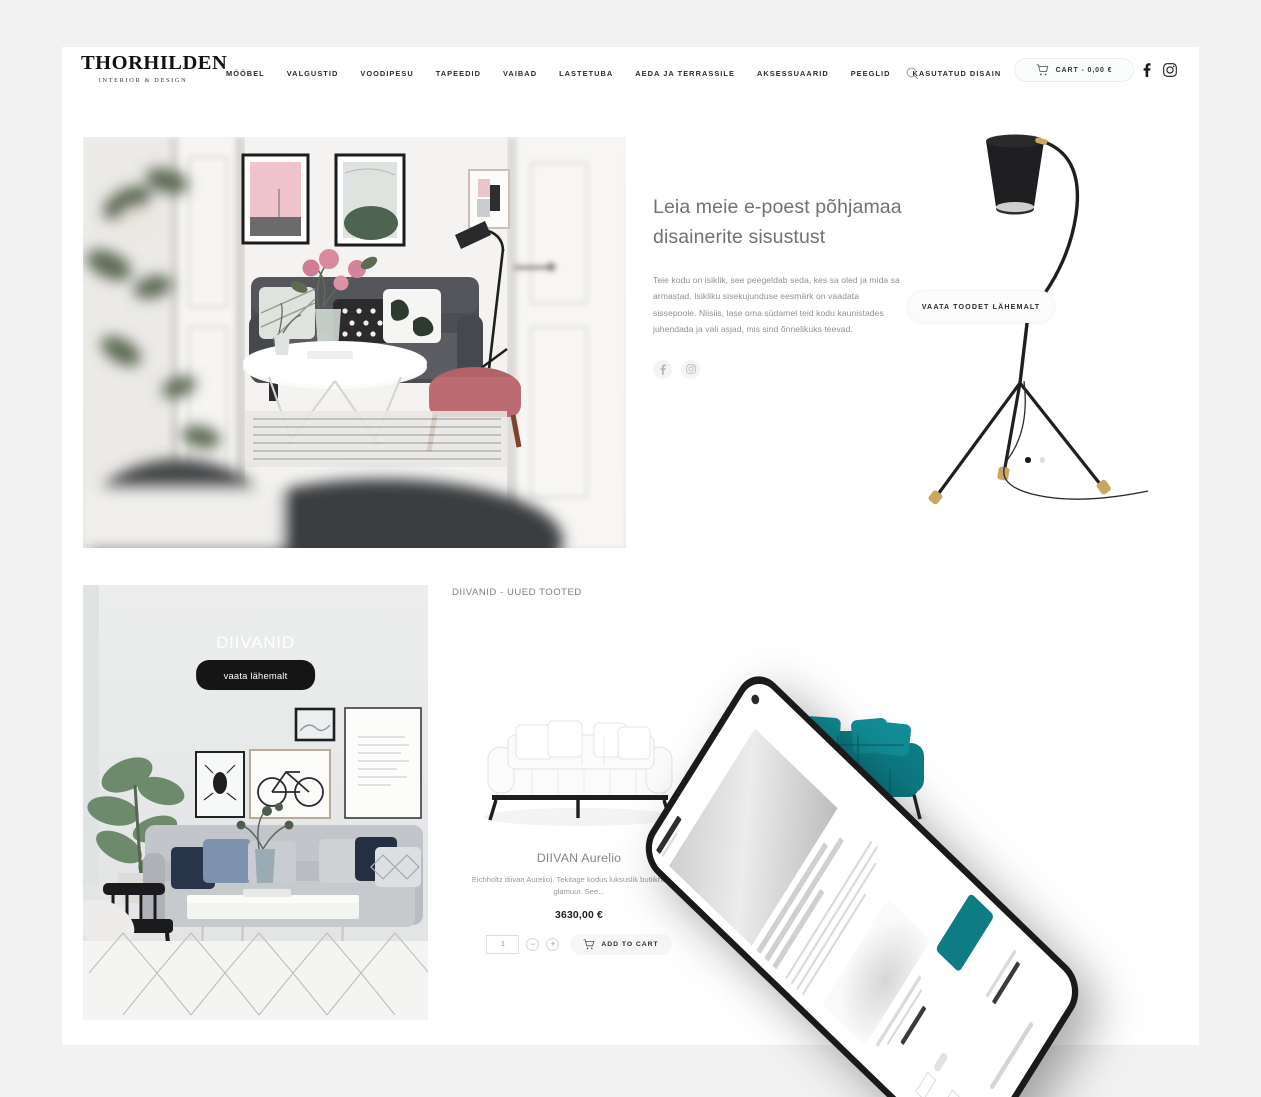  I want to click on tripod-floor-lamp-illustration, so click(1038, 319).